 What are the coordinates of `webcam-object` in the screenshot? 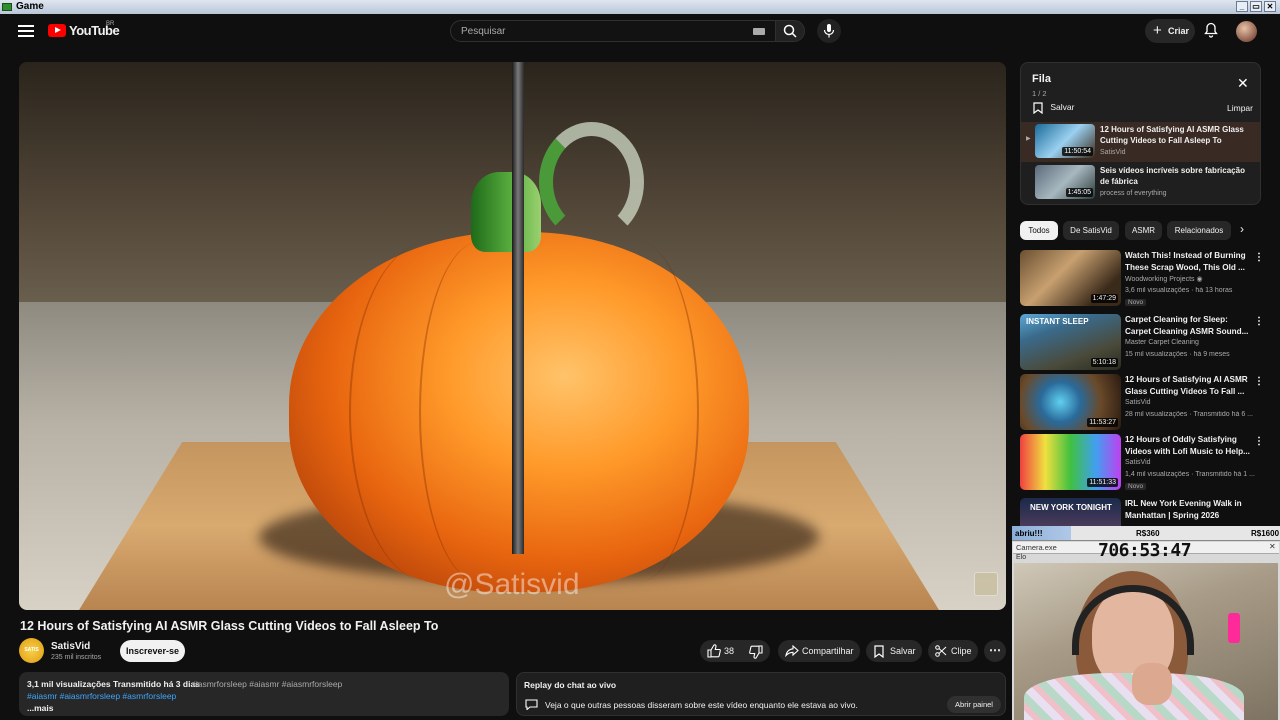 It's located at (1234, 628).